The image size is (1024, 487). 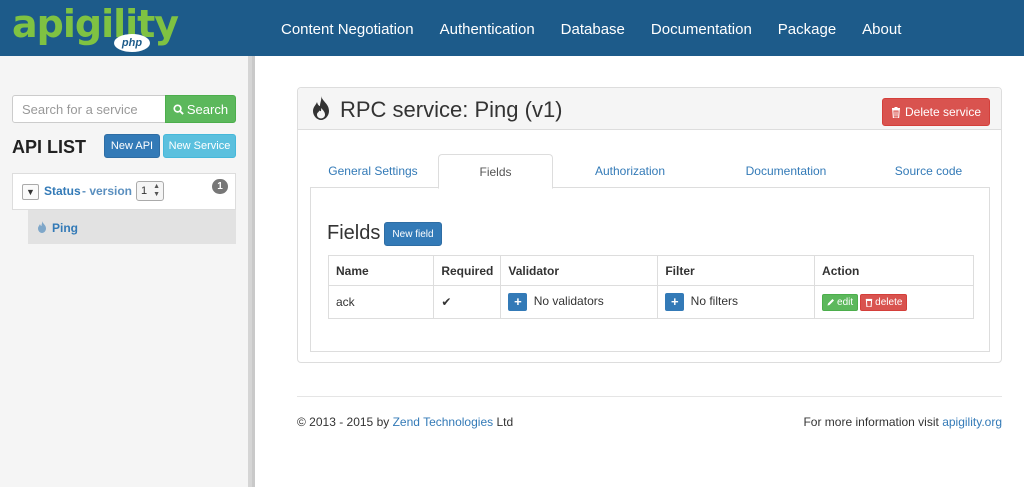 I want to click on panel-heading: RPC service: Ping (v1) Delete service, so click(x=649, y=109).